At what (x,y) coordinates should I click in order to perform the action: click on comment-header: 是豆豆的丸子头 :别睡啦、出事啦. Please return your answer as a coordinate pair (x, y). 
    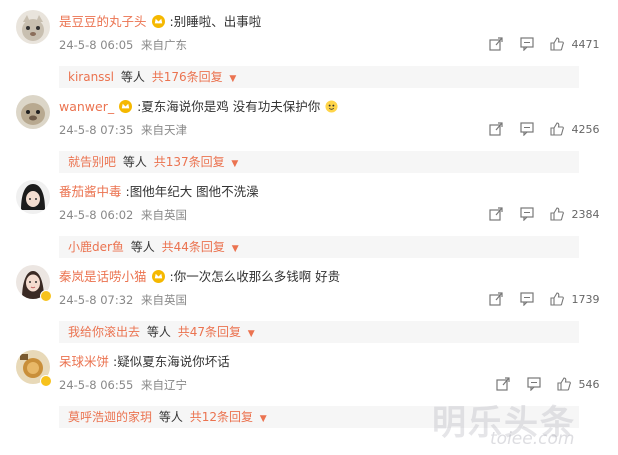
    Looking at the image, I should click on (160, 22).